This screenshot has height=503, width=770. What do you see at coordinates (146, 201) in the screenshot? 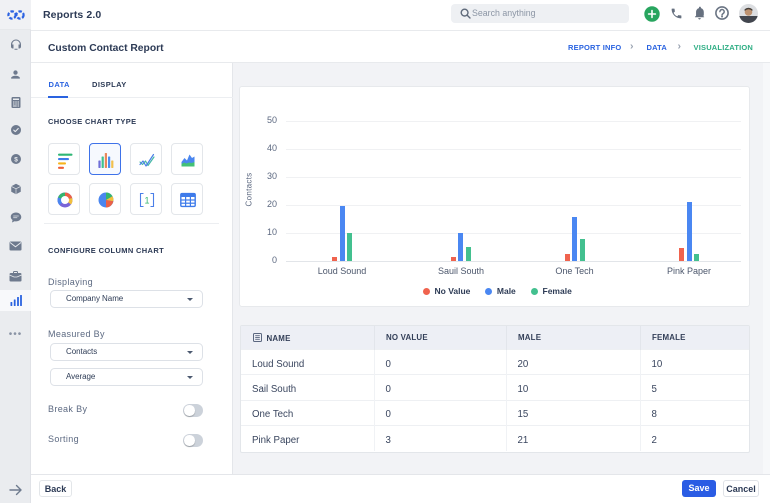
I see `svg-text: 1` at bounding box center [146, 201].